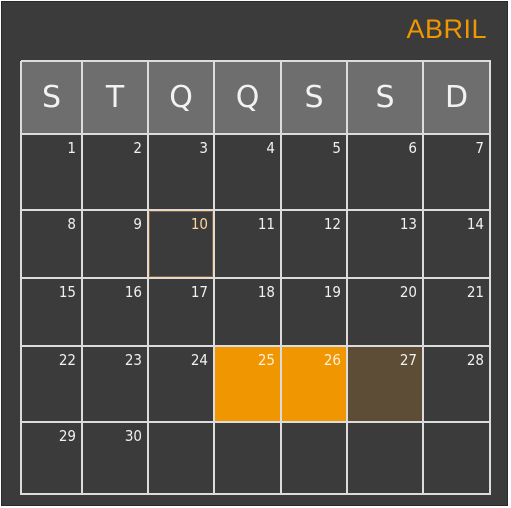 This screenshot has width=511, height=508. I want to click on day-cell: 2, so click(115, 172).